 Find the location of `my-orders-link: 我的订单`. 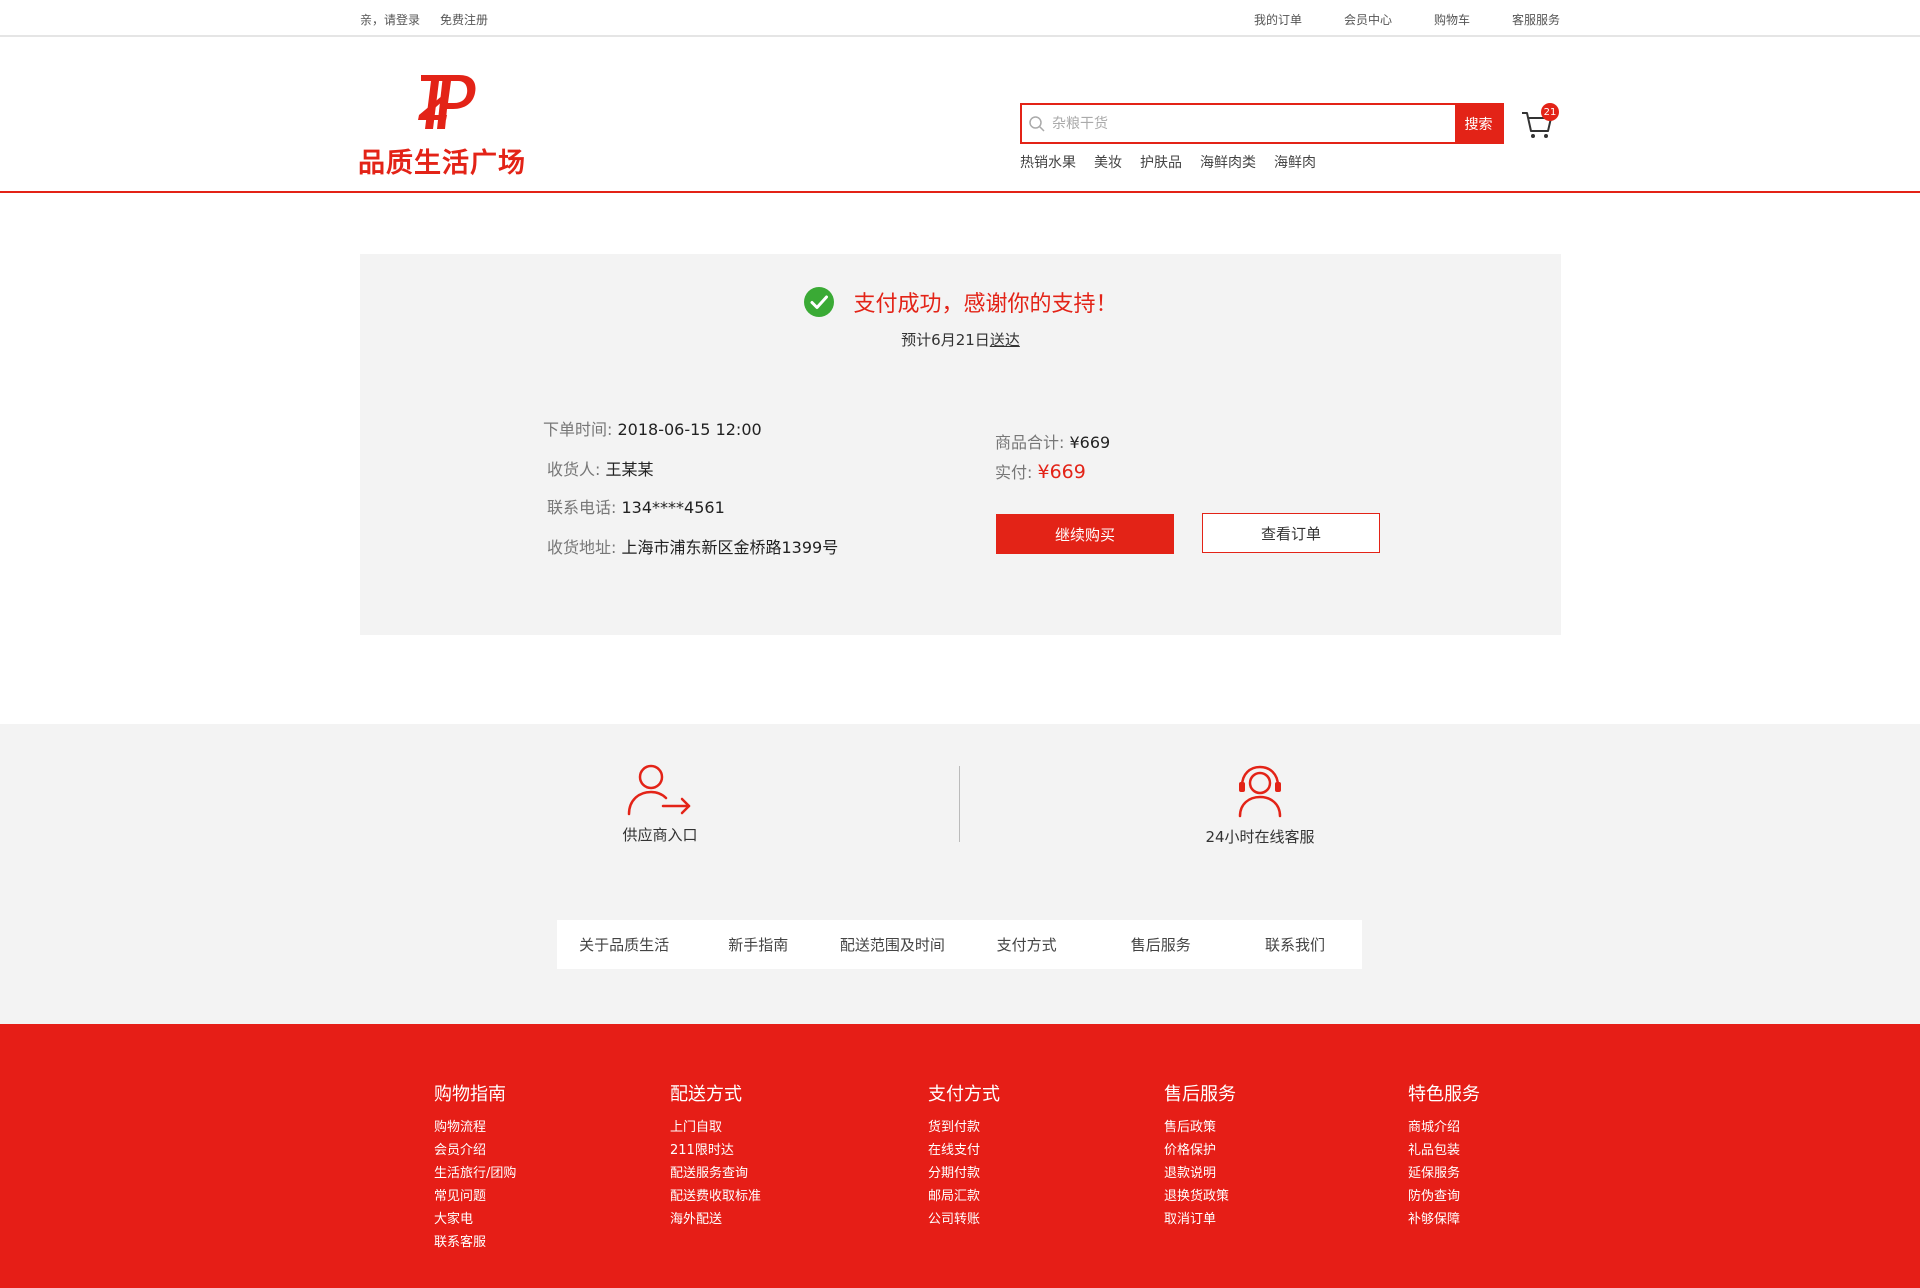

my-orders-link: 我的订单 is located at coordinates (1278, 19).